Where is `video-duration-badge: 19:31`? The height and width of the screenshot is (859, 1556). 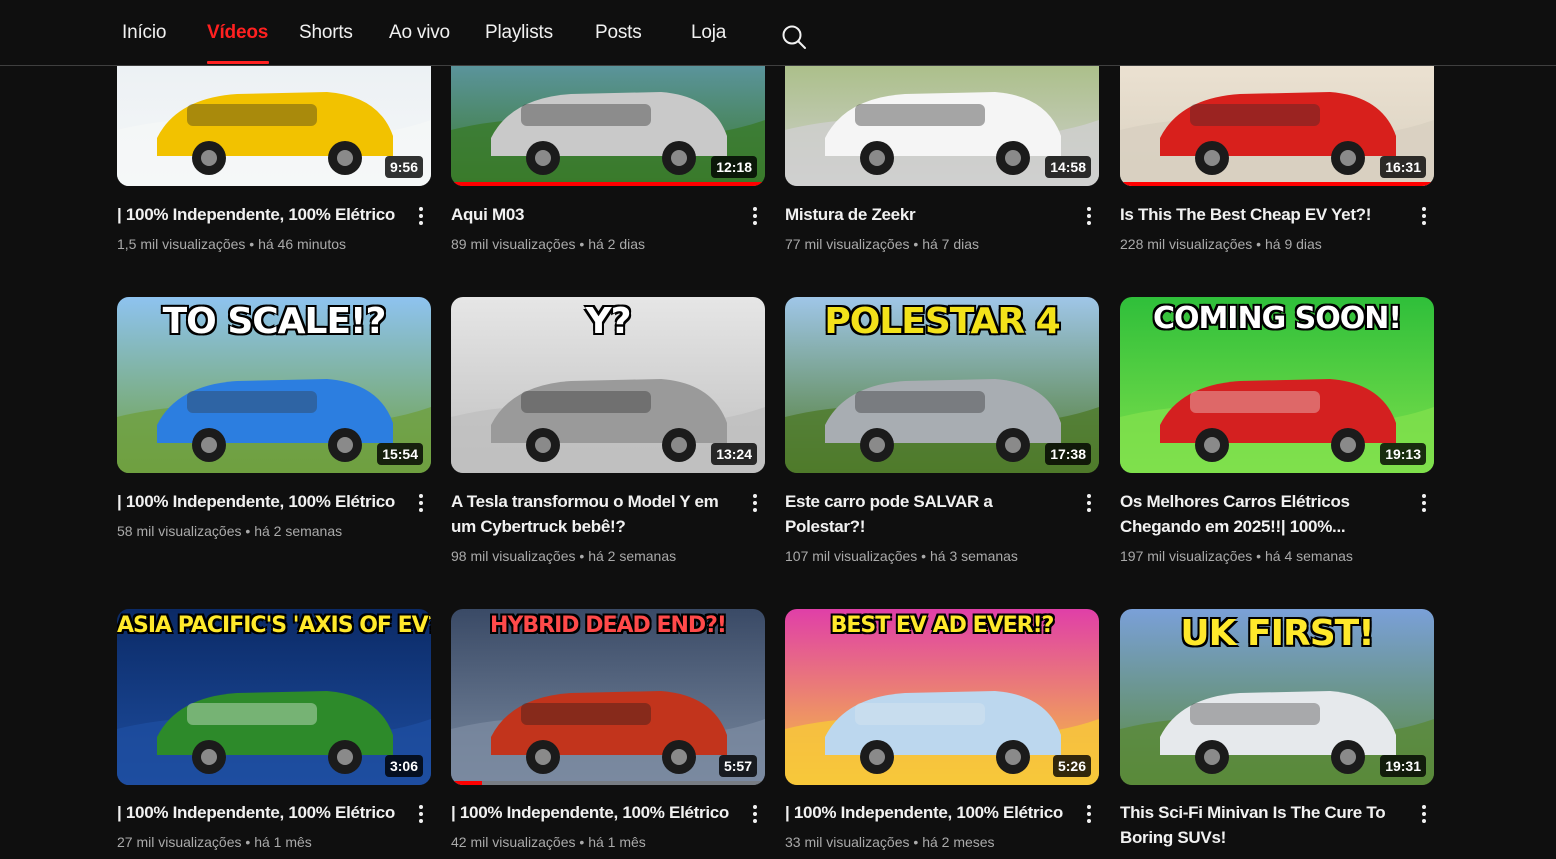 video-duration-badge: 19:31 is located at coordinates (1403, 766).